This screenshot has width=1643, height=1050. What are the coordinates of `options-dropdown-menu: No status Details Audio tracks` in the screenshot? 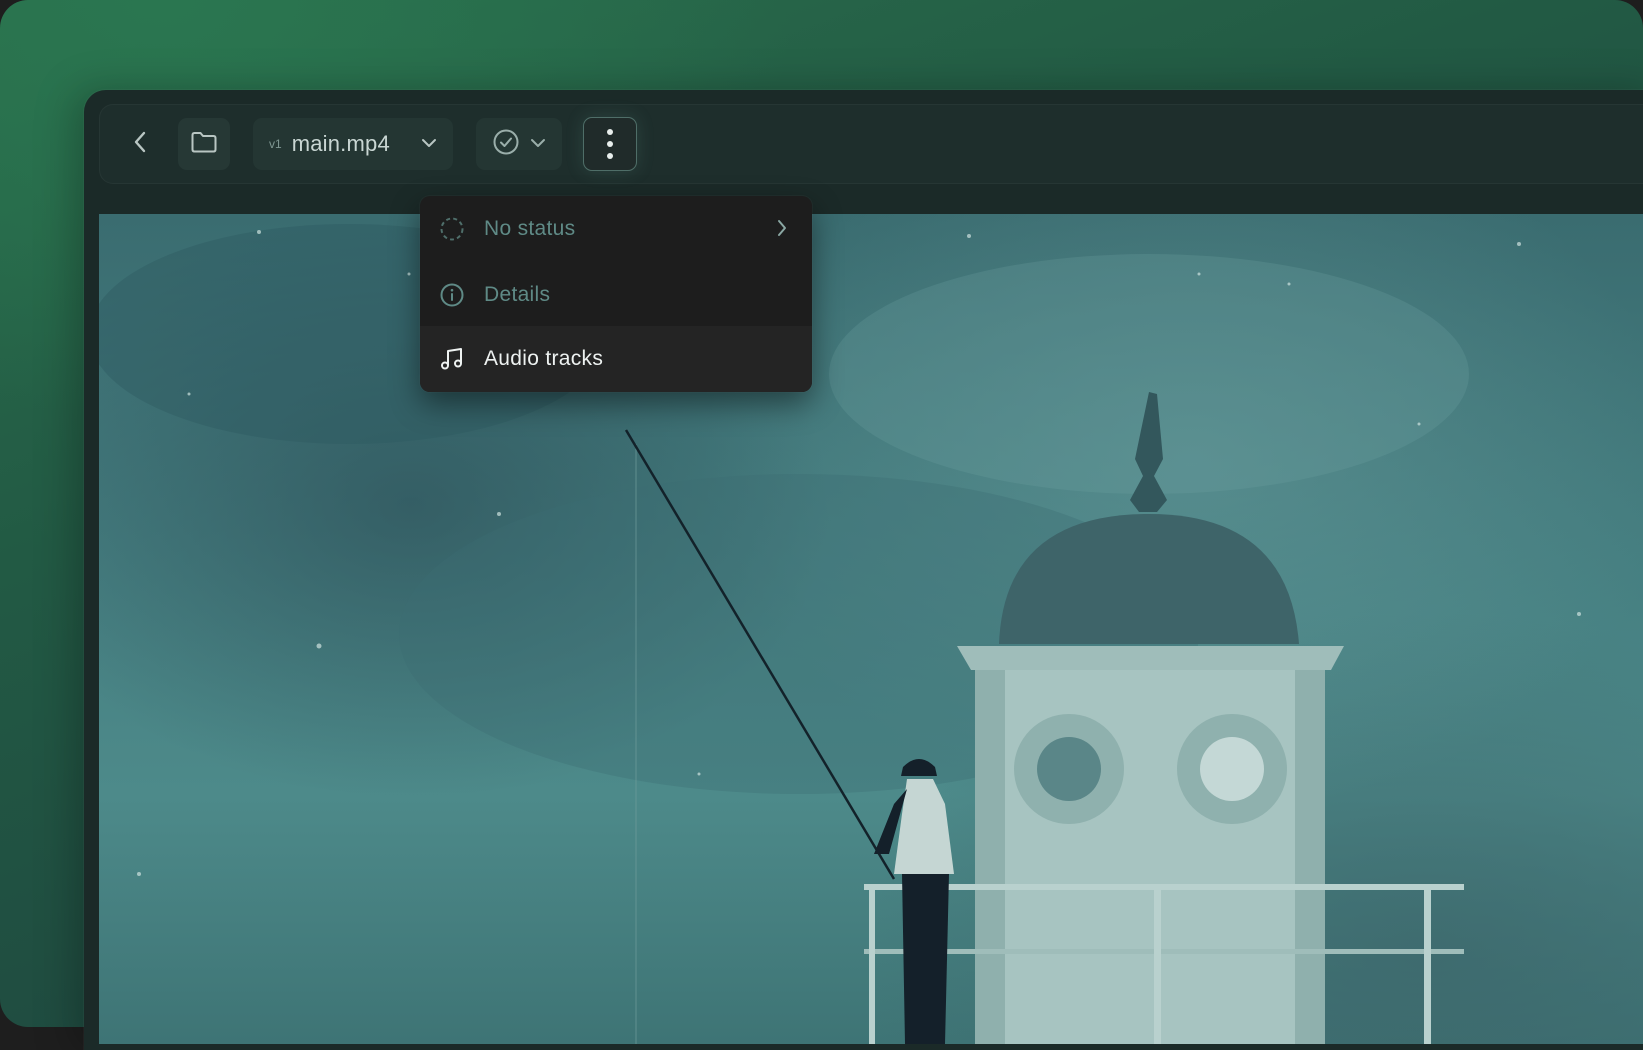 It's located at (616, 294).